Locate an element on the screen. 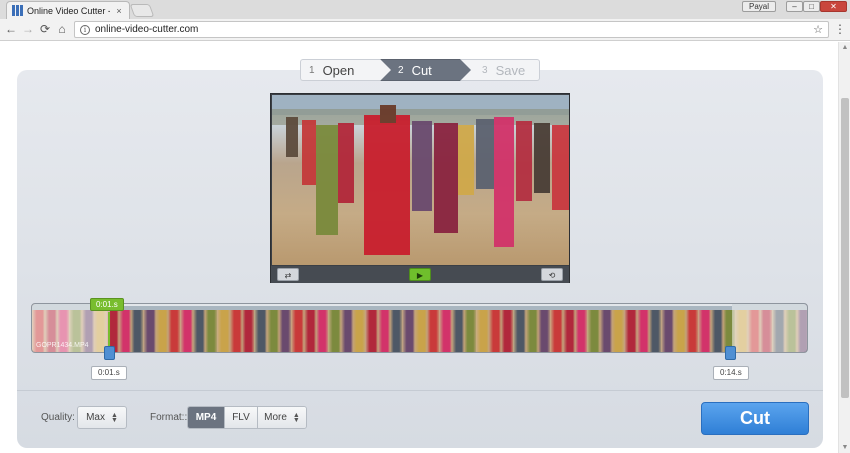 The height and width of the screenshot is (453, 850). scroll-down-arrow-icon: ▼ is located at coordinates (845, 447).